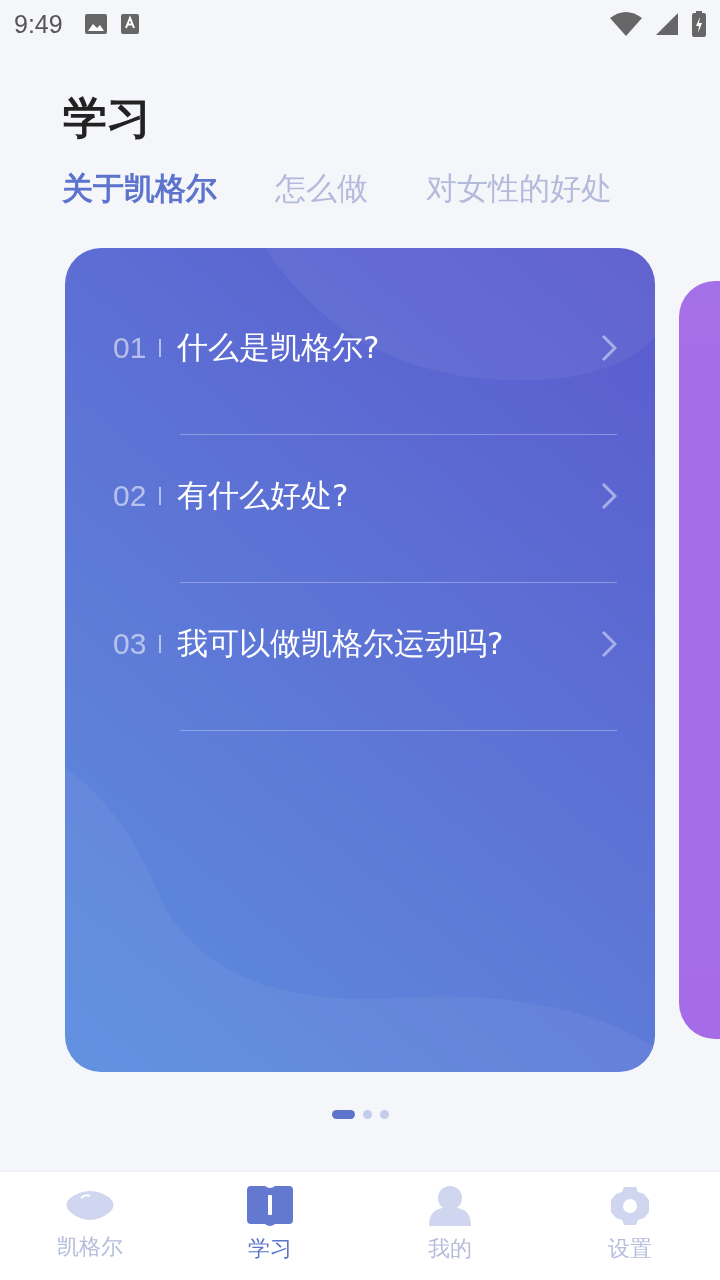  What do you see at coordinates (107, 118) in the screenshot?
I see `page-title: 学习` at bounding box center [107, 118].